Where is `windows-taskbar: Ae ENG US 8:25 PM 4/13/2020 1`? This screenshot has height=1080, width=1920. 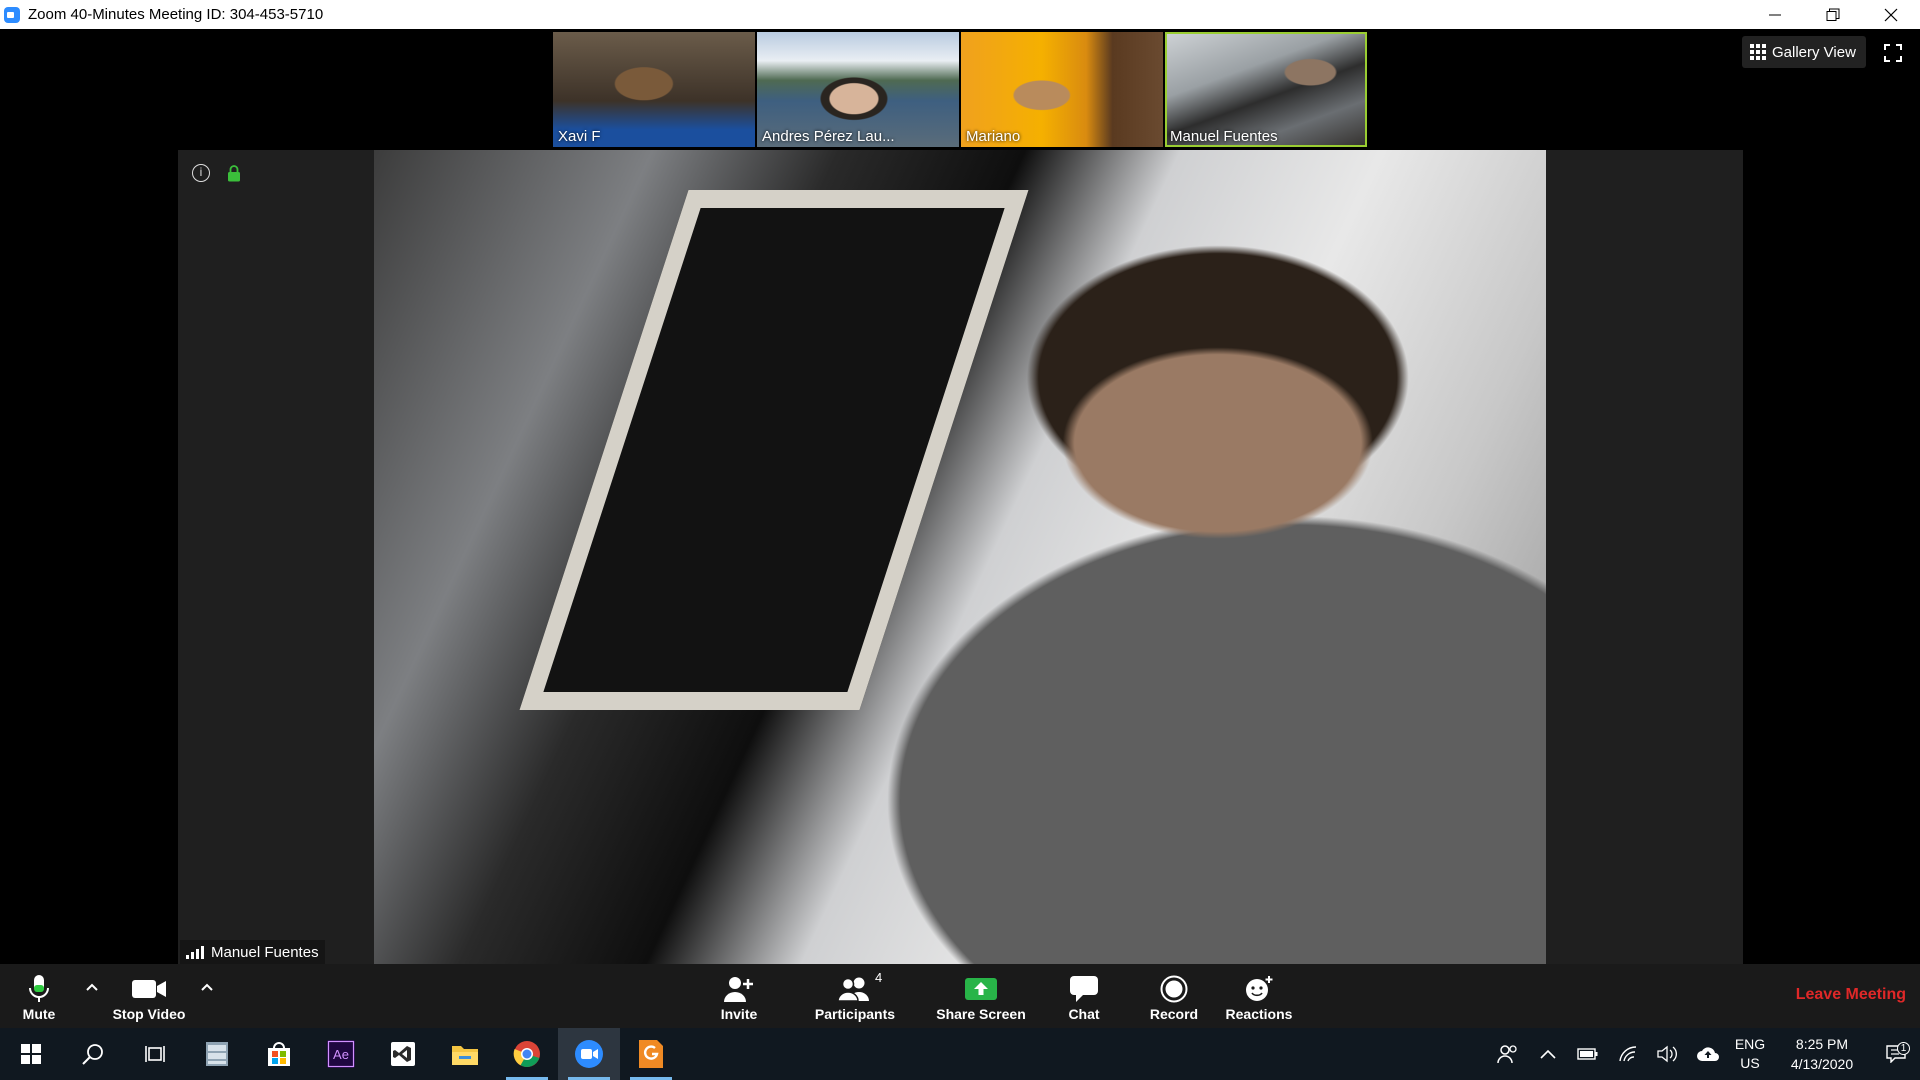 windows-taskbar: Ae ENG US 8:25 PM 4/13/2020 1 is located at coordinates (960, 1054).